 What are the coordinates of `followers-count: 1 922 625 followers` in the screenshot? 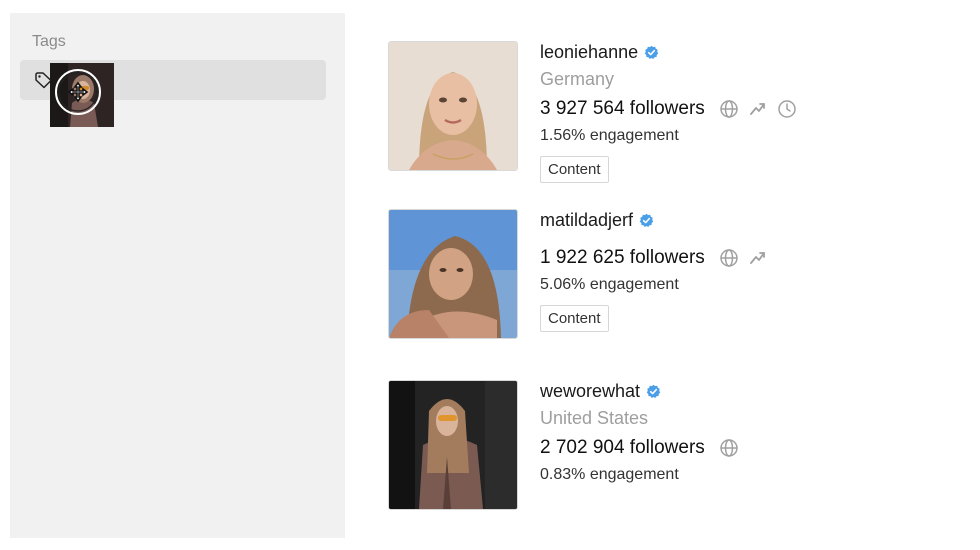 It's located at (622, 257).